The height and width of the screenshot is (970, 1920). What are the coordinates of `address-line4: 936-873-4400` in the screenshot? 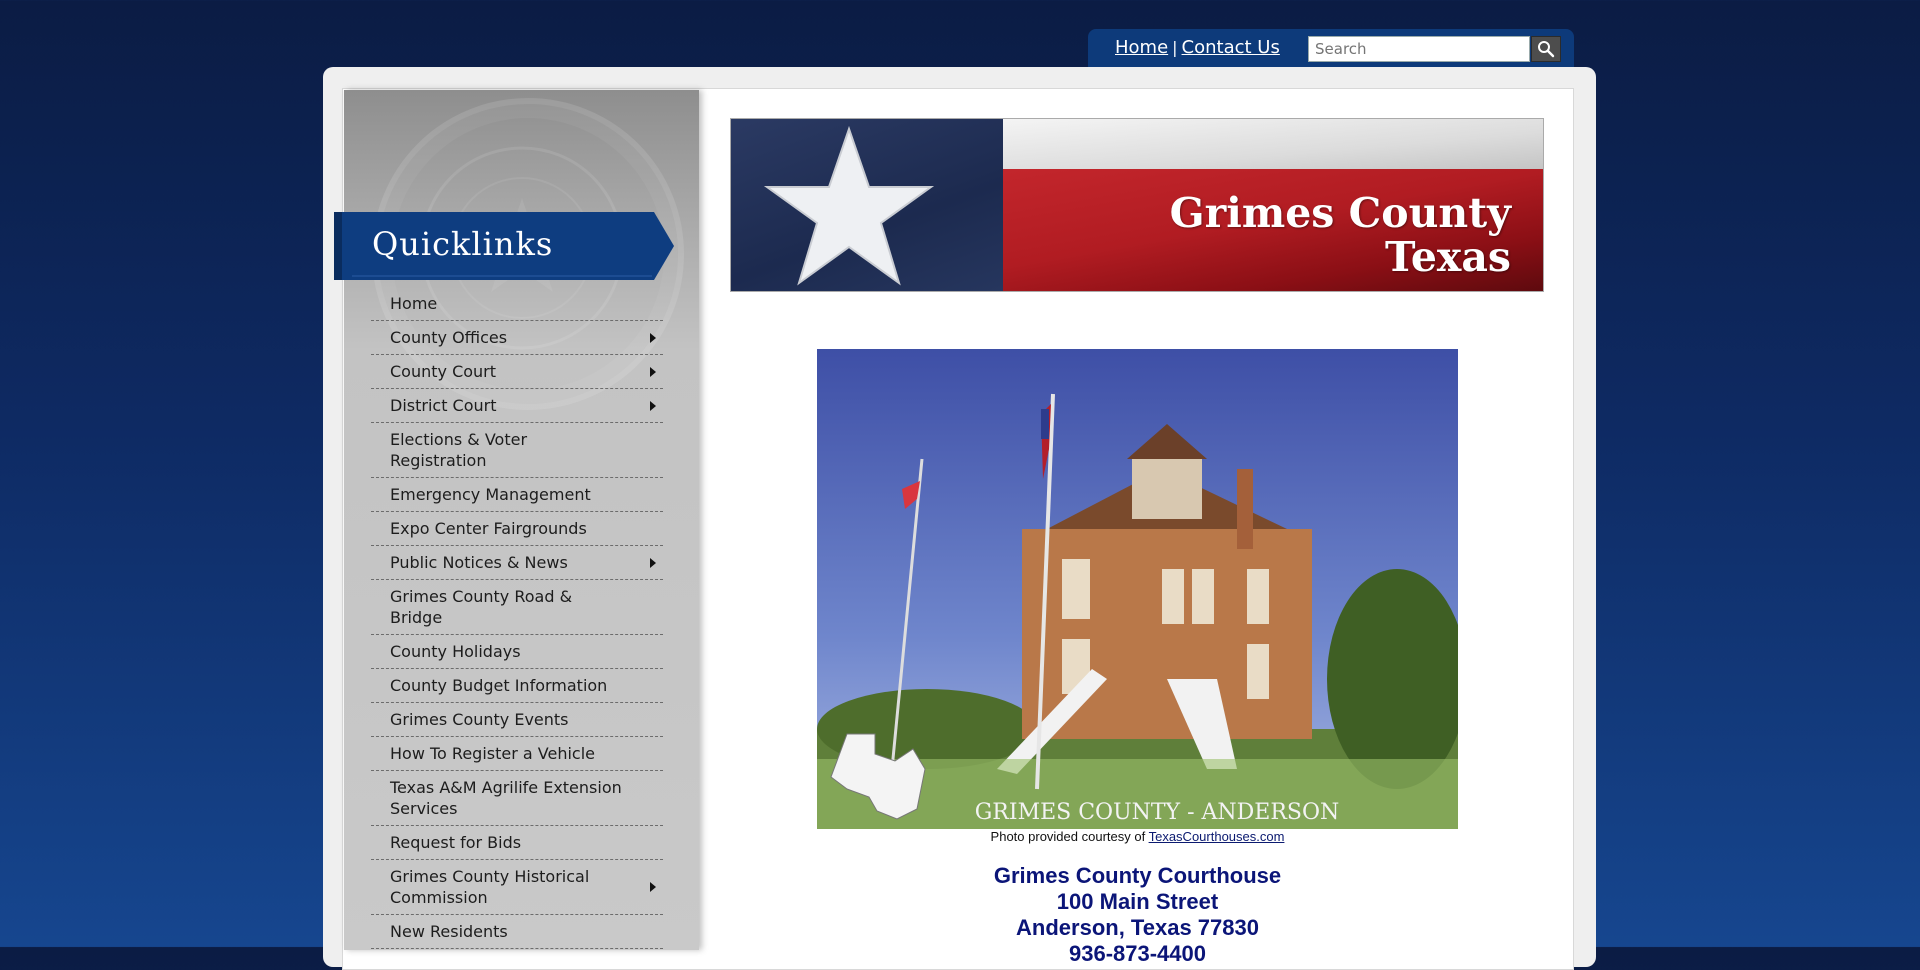 It's located at (1137, 953).